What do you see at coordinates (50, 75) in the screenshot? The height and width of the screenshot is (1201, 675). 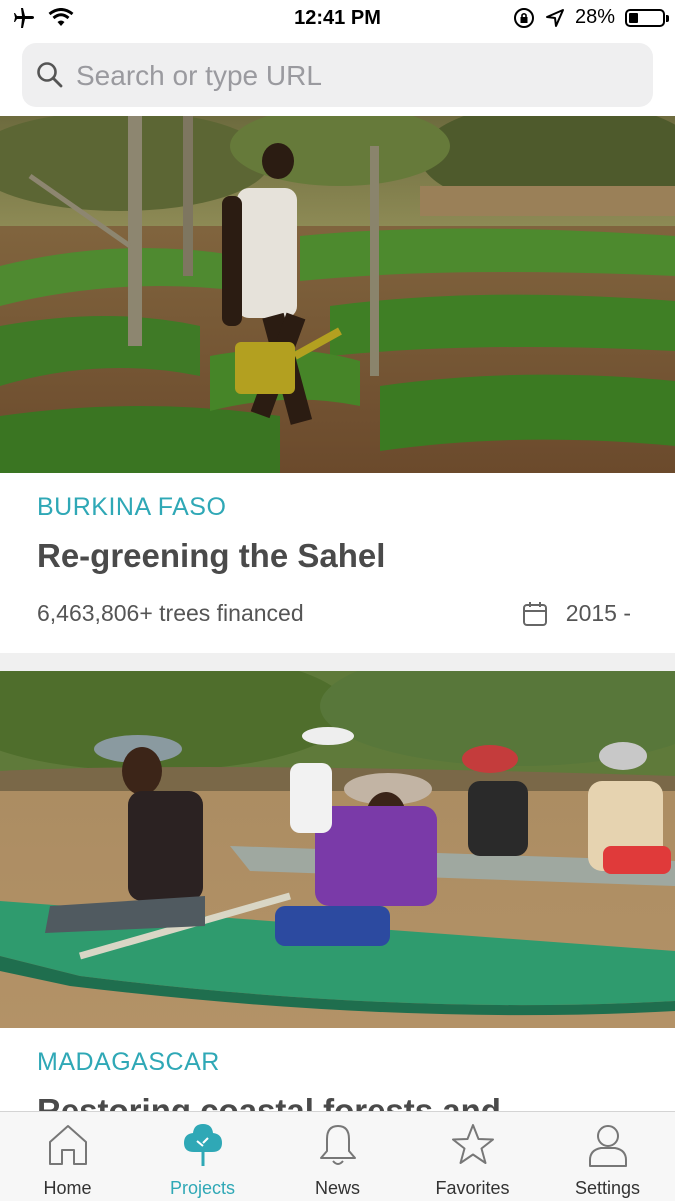 I see `search-icon` at bounding box center [50, 75].